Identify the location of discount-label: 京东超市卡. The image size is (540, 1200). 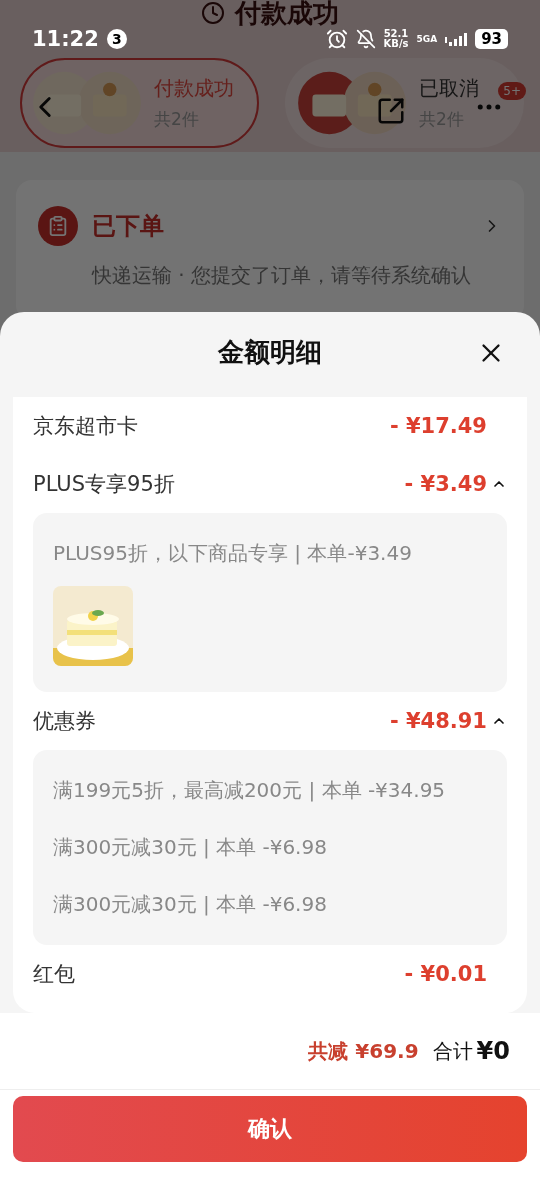
(86, 427).